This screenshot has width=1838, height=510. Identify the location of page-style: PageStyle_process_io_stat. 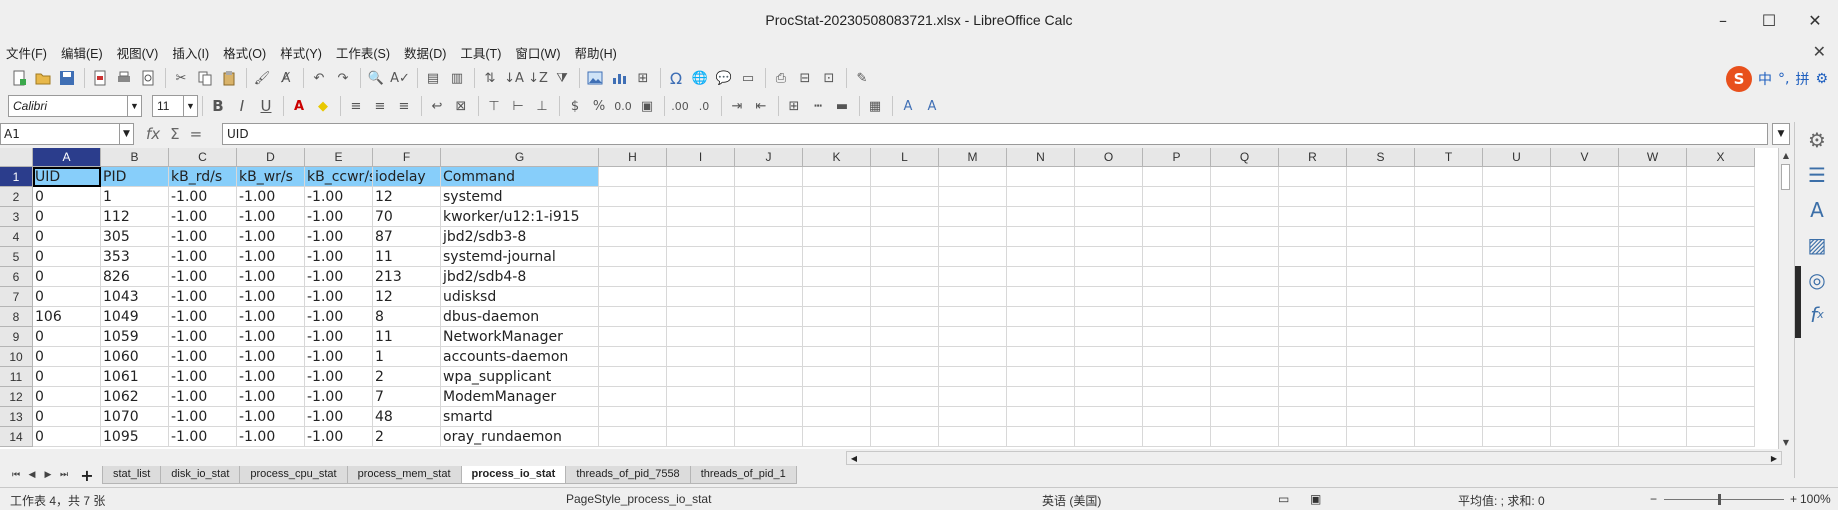
(638, 499).